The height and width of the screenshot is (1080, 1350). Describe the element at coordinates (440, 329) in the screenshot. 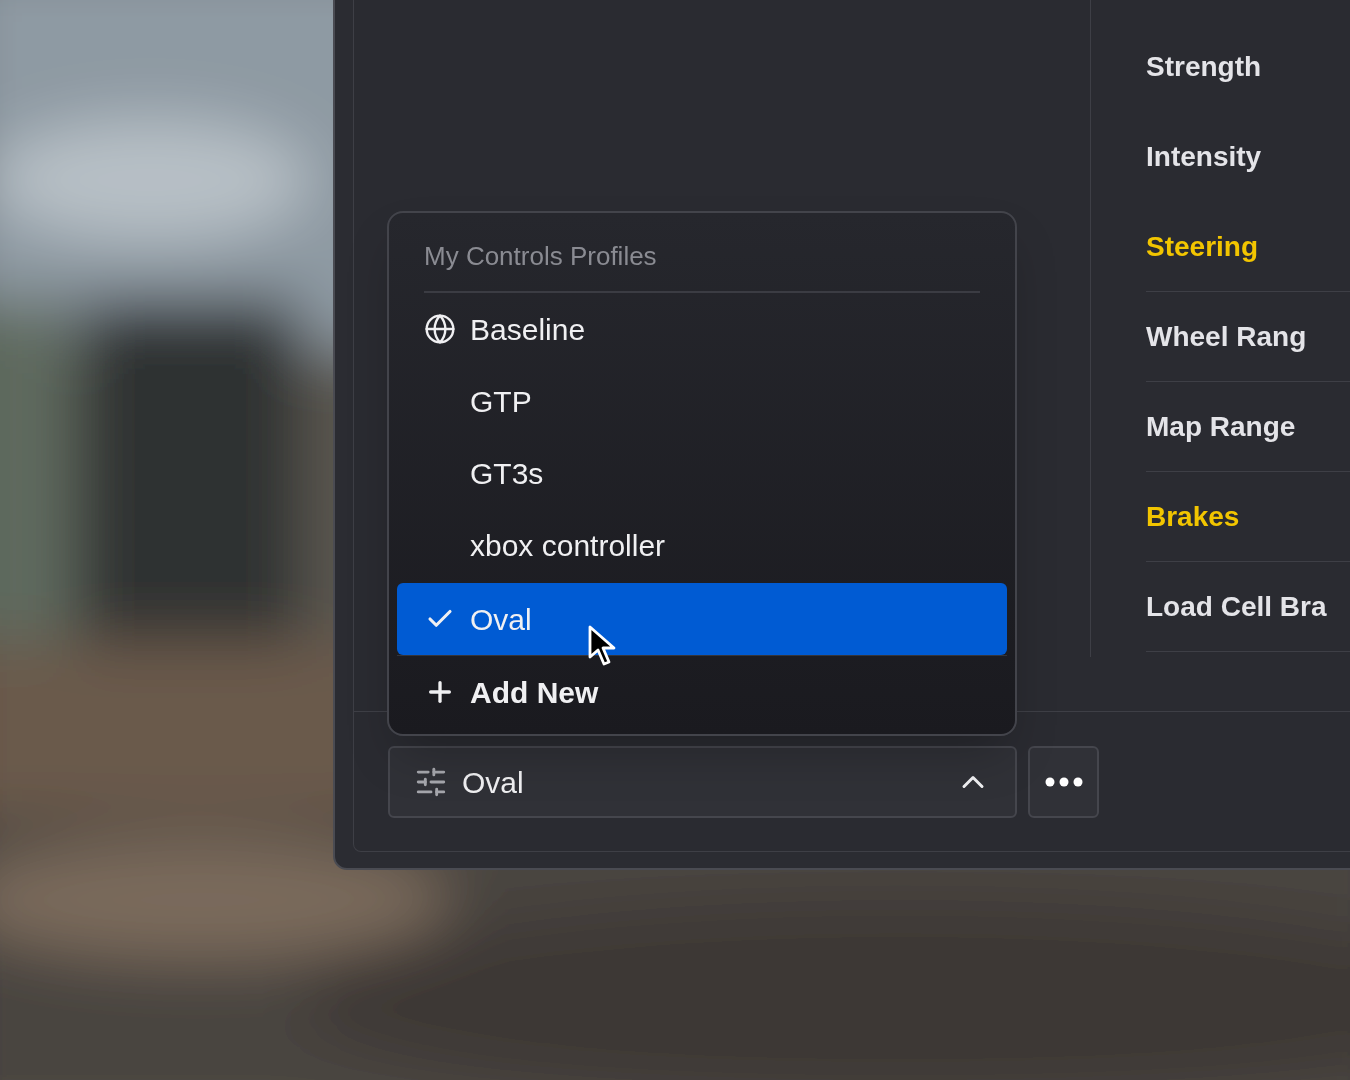

I see `globe-icon` at that location.